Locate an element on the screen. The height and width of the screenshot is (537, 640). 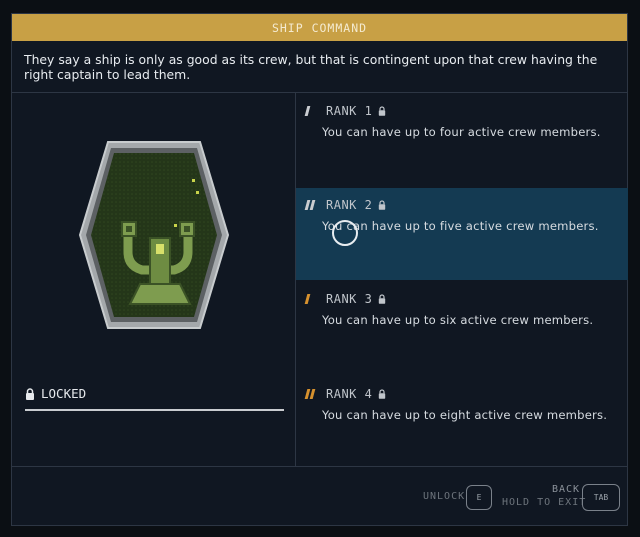
locked-status: LOCKED is located at coordinates (55, 393).